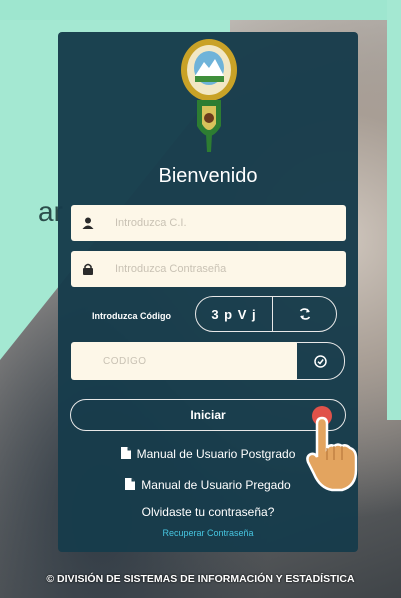  Describe the element at coordinates (131, 316) in the screenshot. I see `captcha-label: Introduzca Código` at that location.